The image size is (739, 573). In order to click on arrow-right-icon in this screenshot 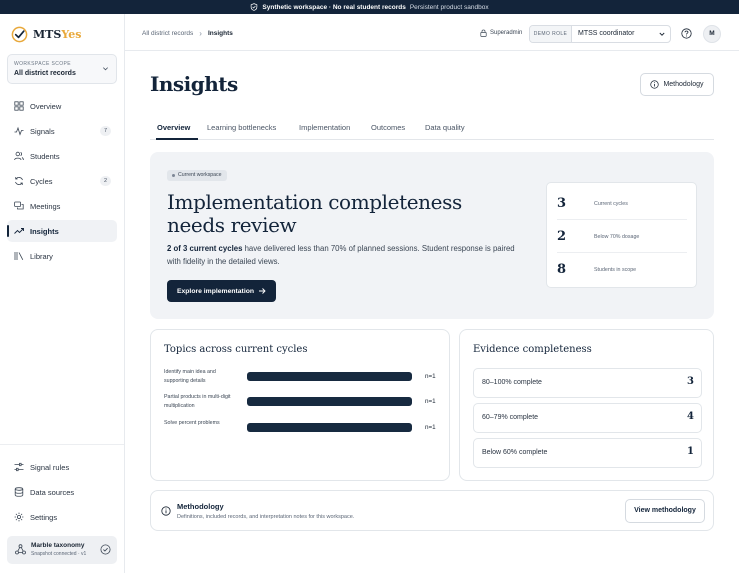, I will do `click(262, 291)`.